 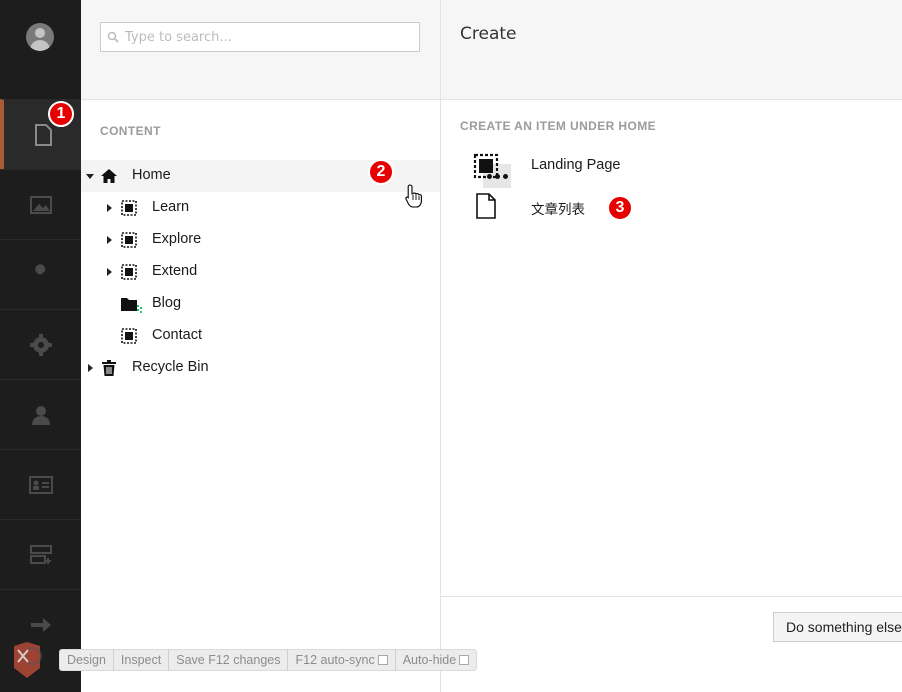 I want to click on avatar-head, so click(x=40, y=33).